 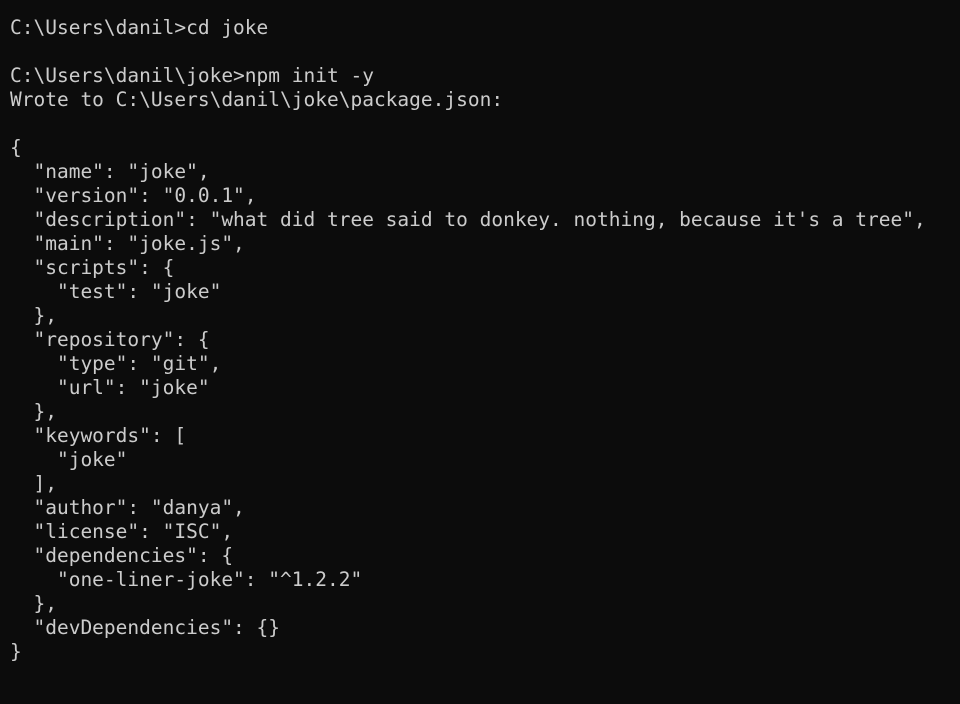 What do you see at coordinates (33, 315) in the screenshot?
I see `json-scripts-close: },` at bounding box center [33, 315].